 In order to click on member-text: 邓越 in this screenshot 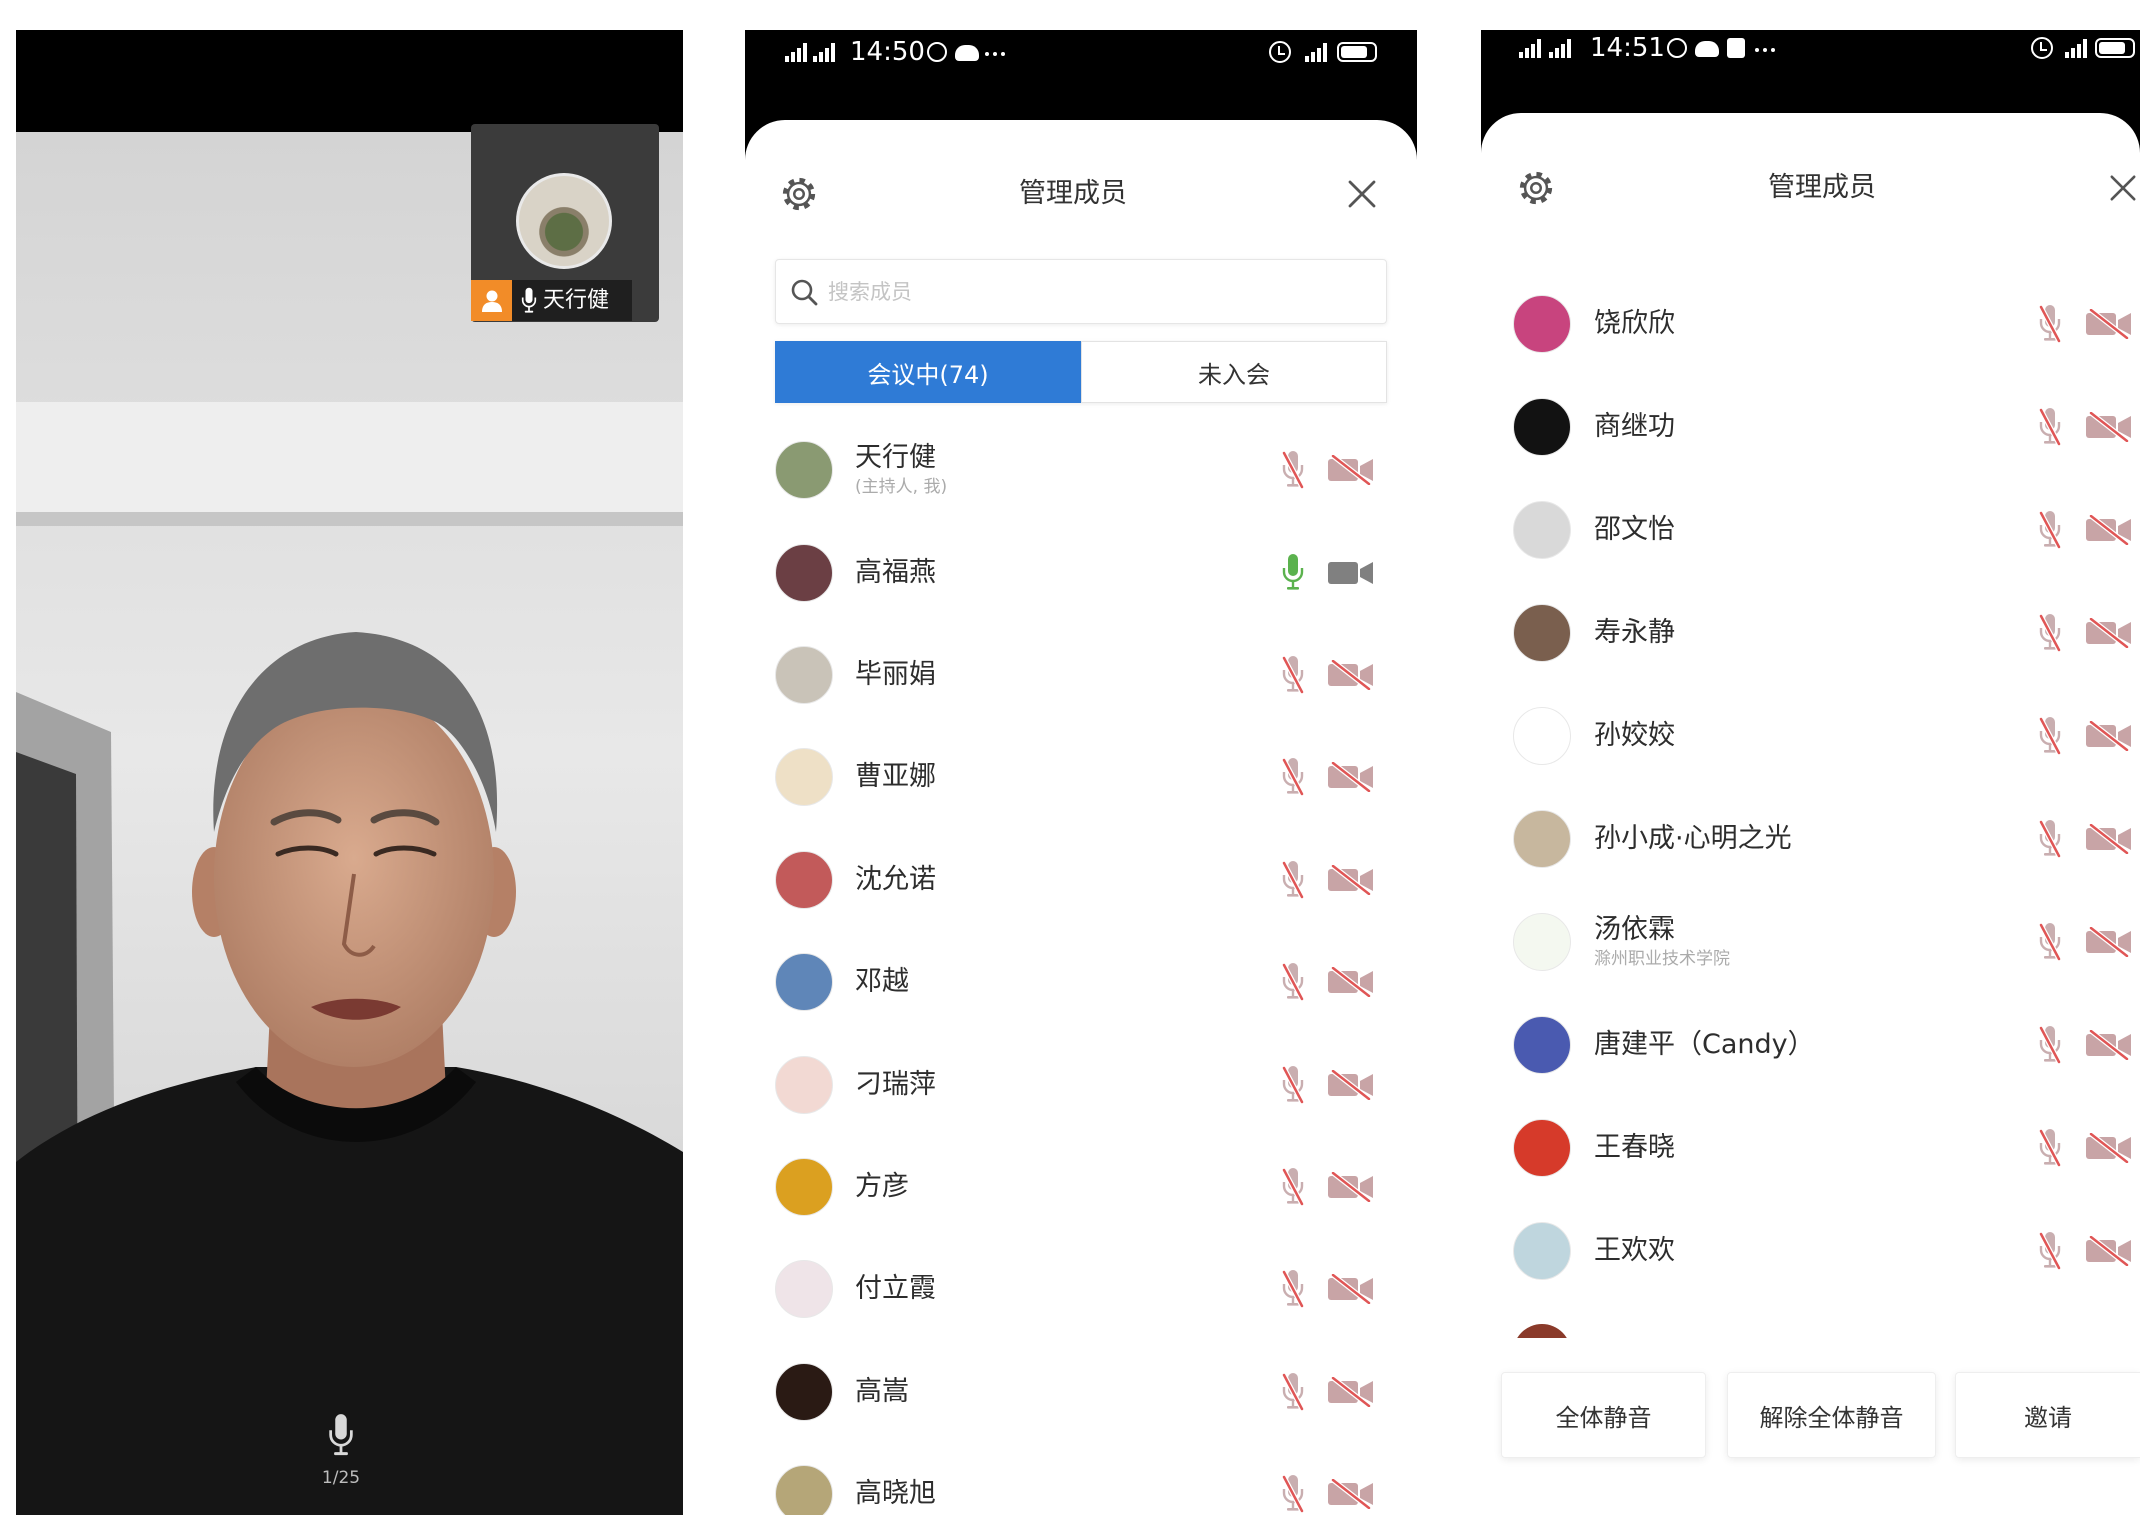, I will do `click(882, 982)`.